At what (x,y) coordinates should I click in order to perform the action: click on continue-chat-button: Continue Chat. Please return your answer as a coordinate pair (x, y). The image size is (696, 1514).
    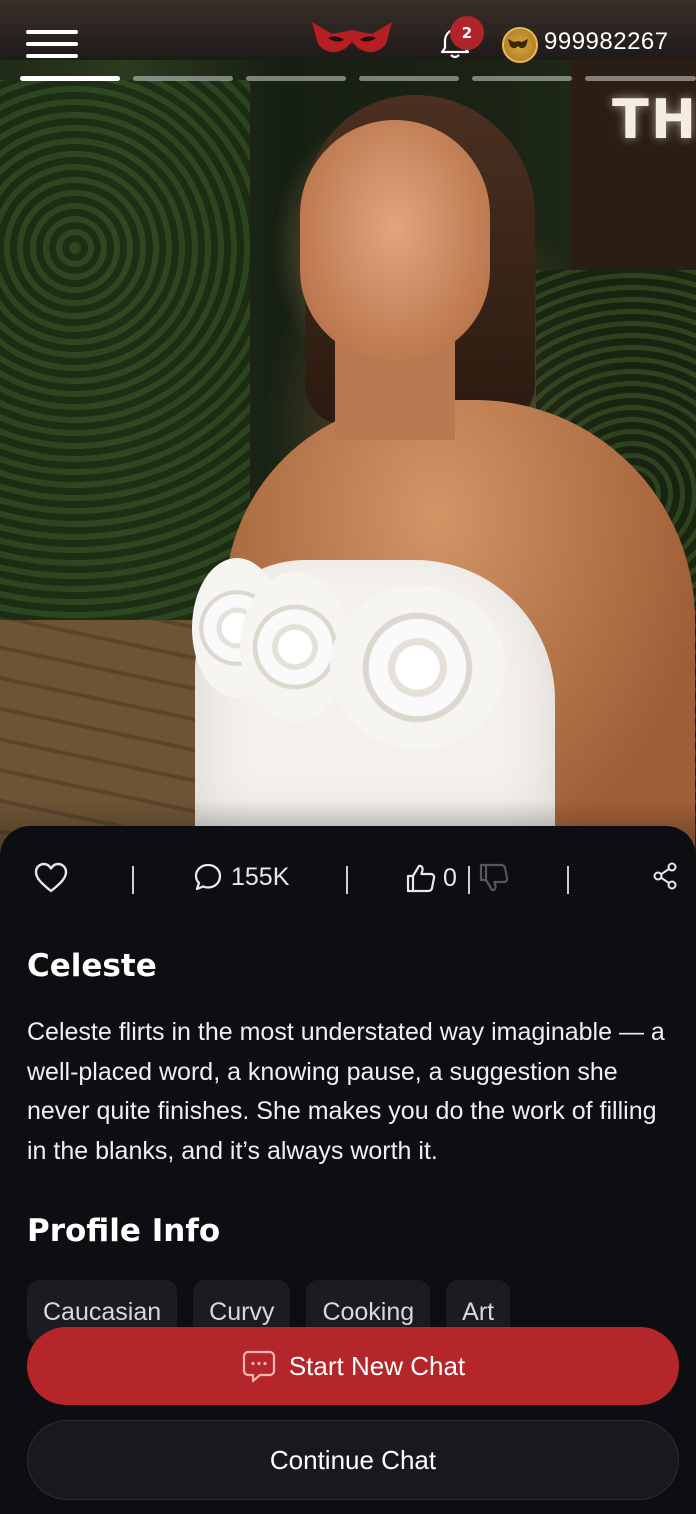
    Looking at the image, I should click on (353, 1460).